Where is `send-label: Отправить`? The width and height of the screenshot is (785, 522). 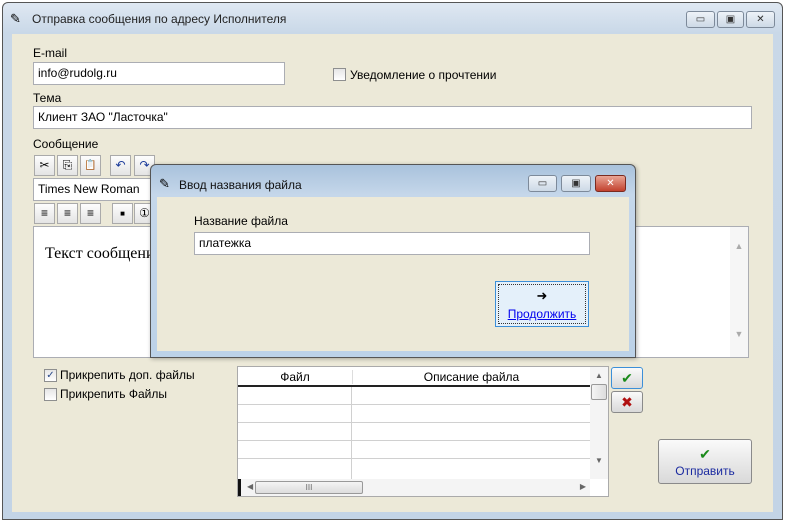 send-label: Отправить is located at coordinates (705, 471).